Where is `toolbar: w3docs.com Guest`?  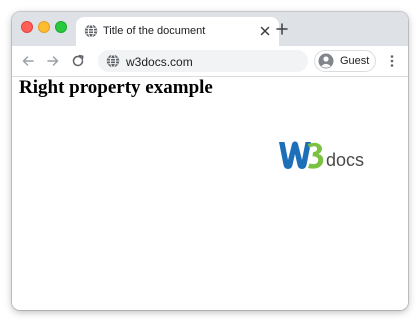
toolbar: w3docs.com Guest is located at coordinates (210, 61).